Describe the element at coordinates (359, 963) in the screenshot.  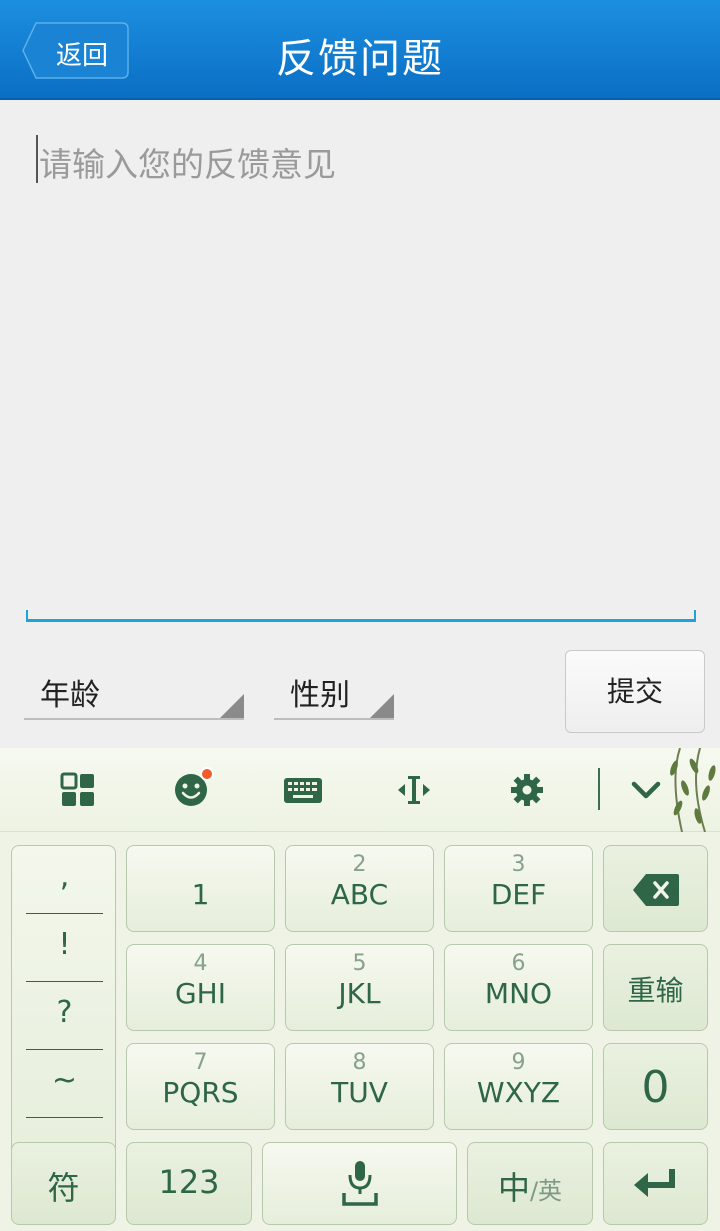
I see `key-digit: 5` at that location.